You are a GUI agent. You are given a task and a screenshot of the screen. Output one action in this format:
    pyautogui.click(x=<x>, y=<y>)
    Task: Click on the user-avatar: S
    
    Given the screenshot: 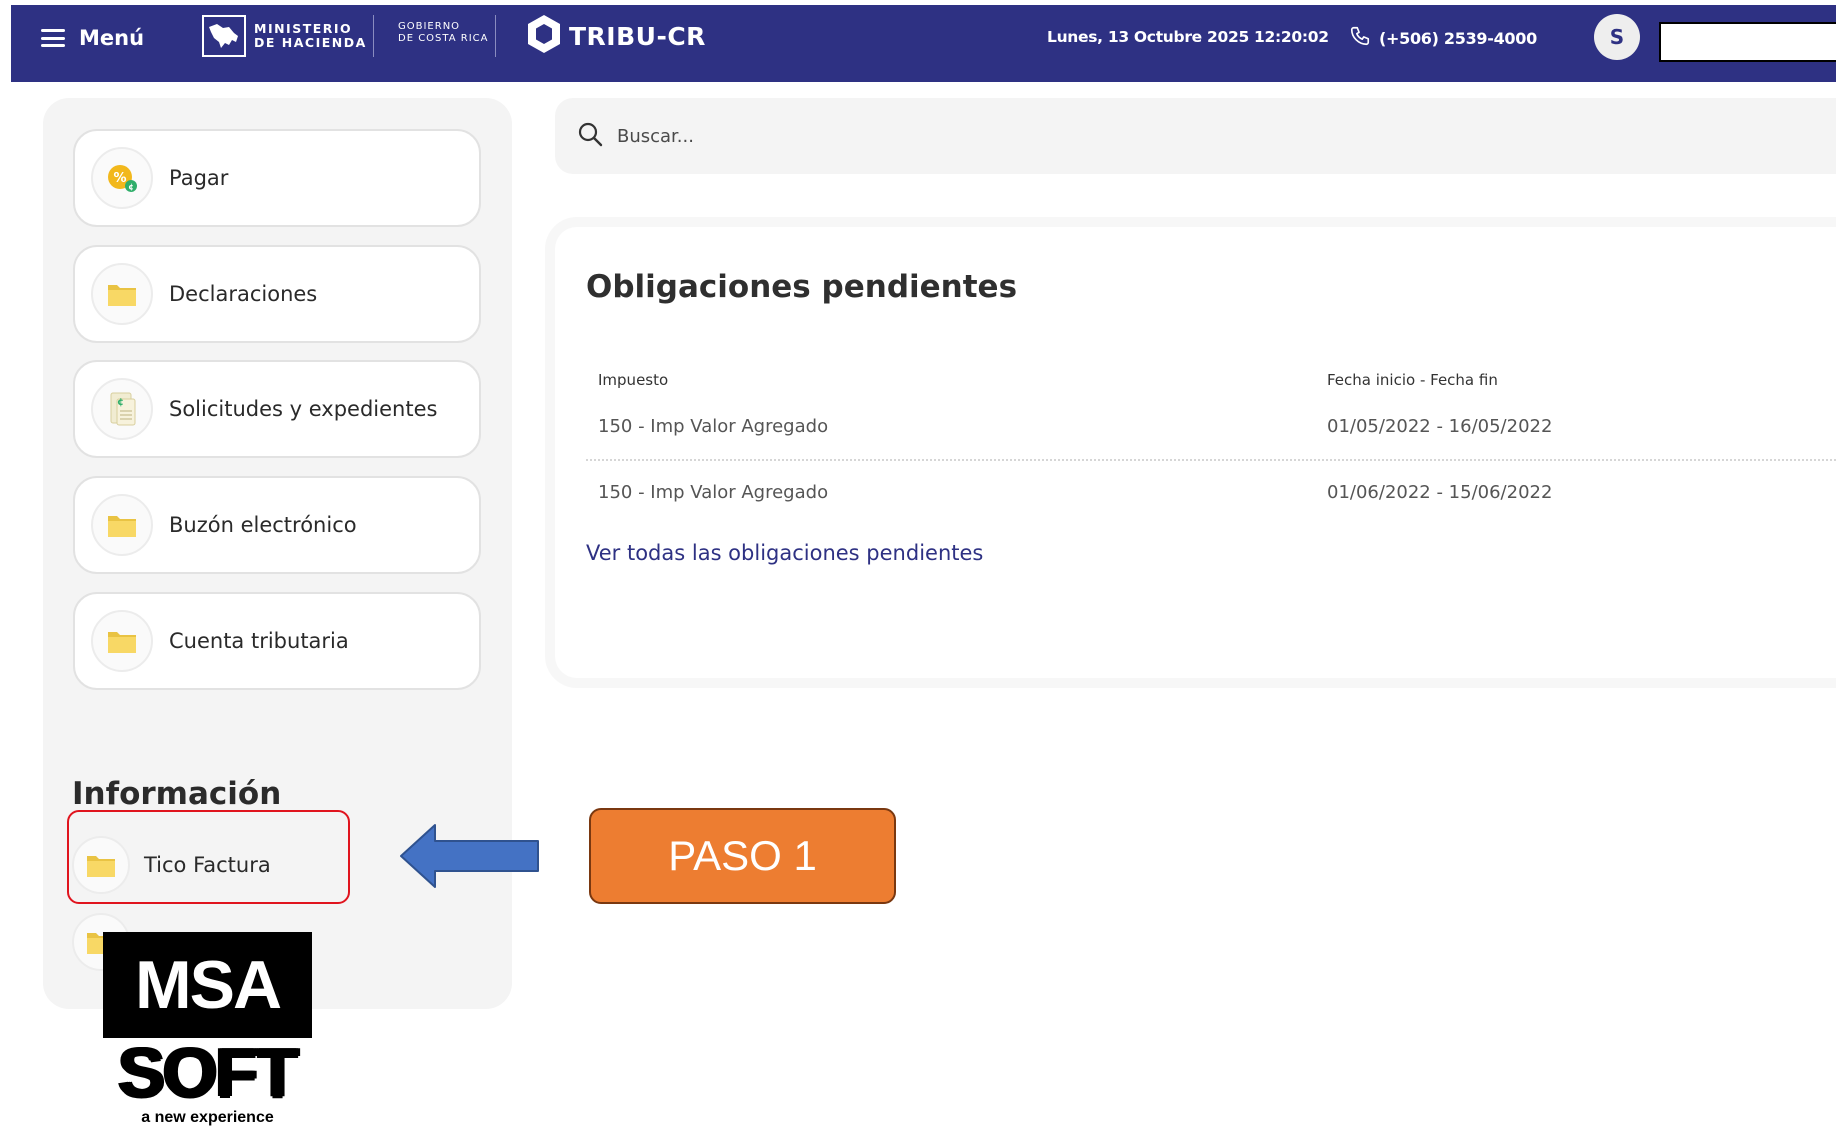 What is the action you would take?
    pyautogui.click(x=1617, y=37)
    